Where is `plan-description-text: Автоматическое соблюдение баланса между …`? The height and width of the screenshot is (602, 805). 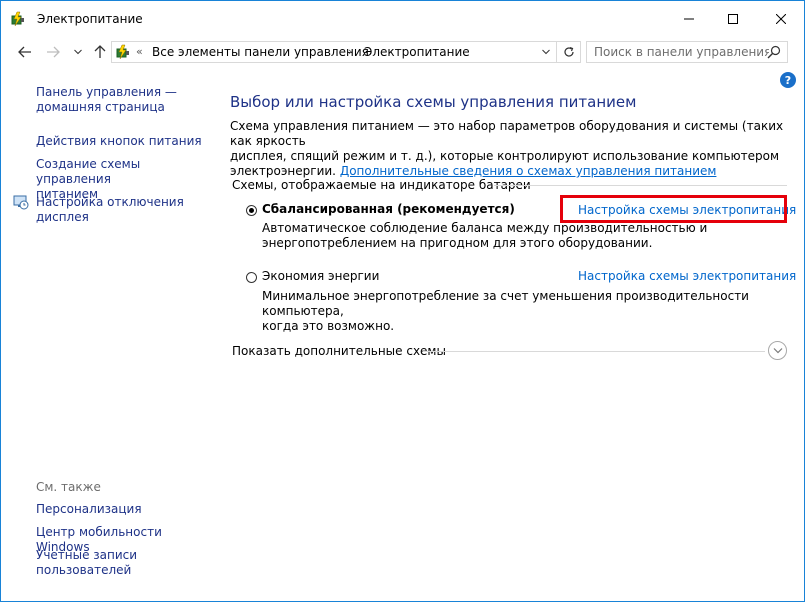 plan-description-text: Автоматическое соблюдение баланса между … is located at coordinates (485, 228).